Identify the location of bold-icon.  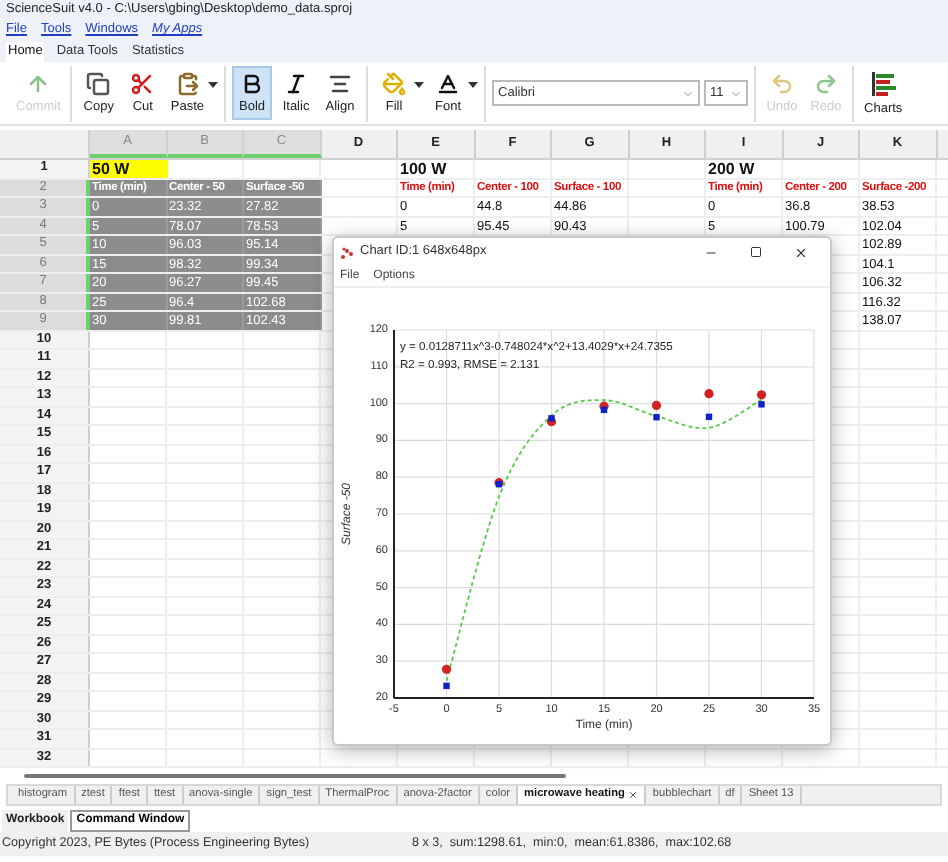
(252, 83).